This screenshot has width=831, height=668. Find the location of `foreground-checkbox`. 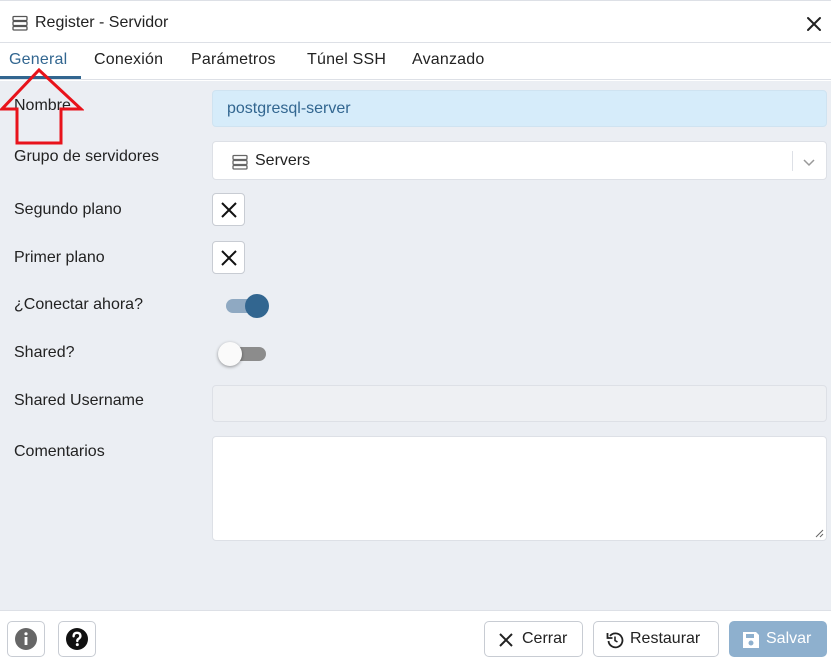

foreground-checkbox is located at coordinates (228, 257).